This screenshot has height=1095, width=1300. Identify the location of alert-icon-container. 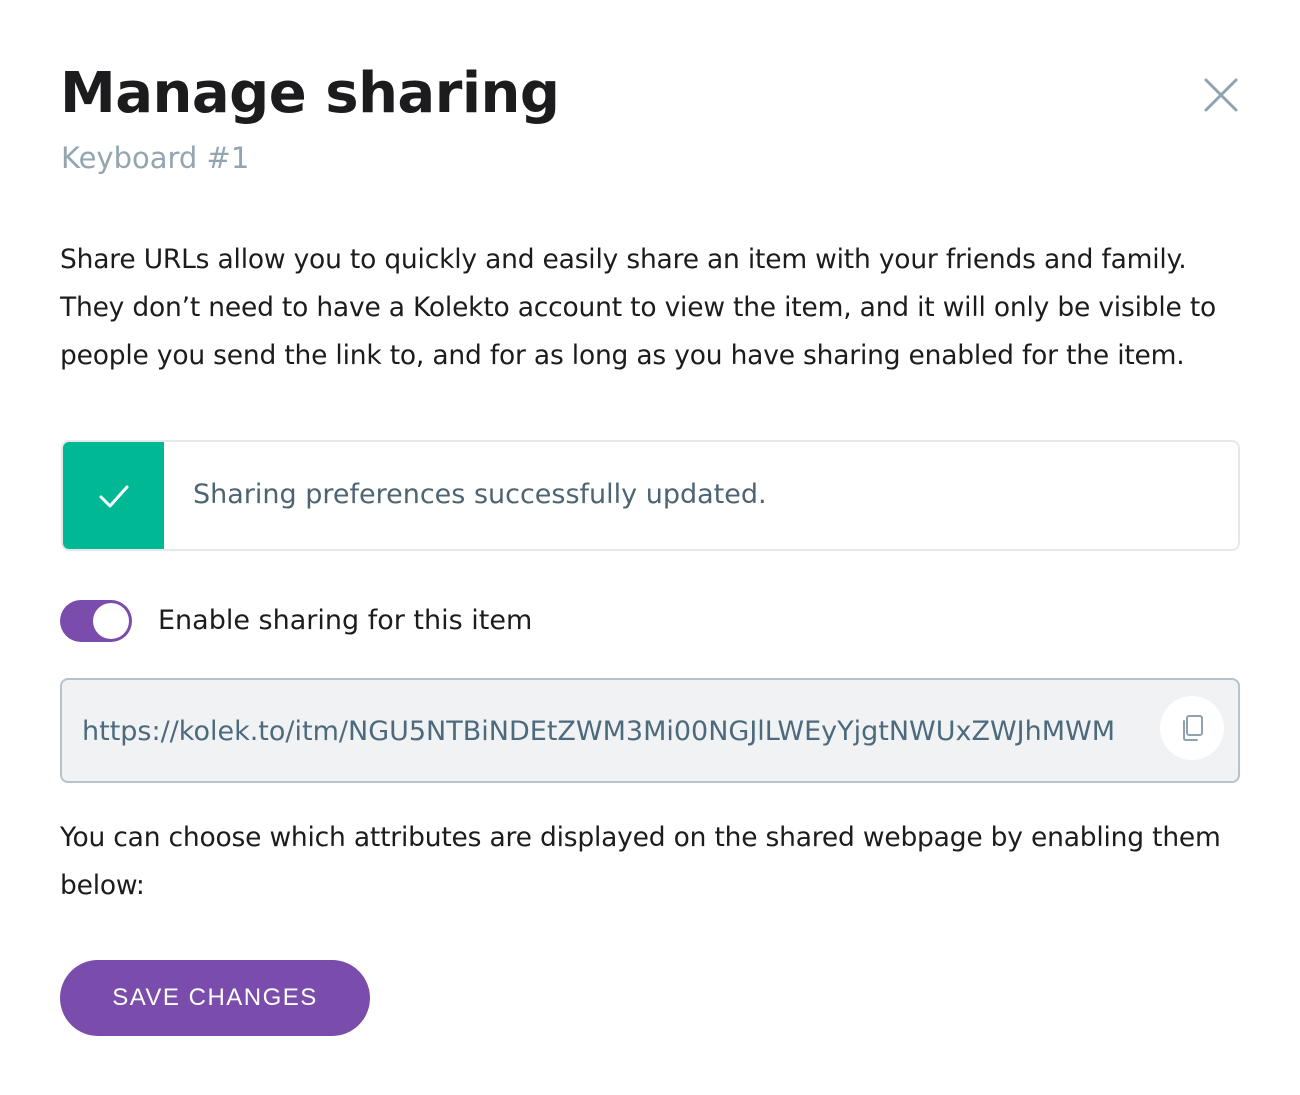
(113, 495).